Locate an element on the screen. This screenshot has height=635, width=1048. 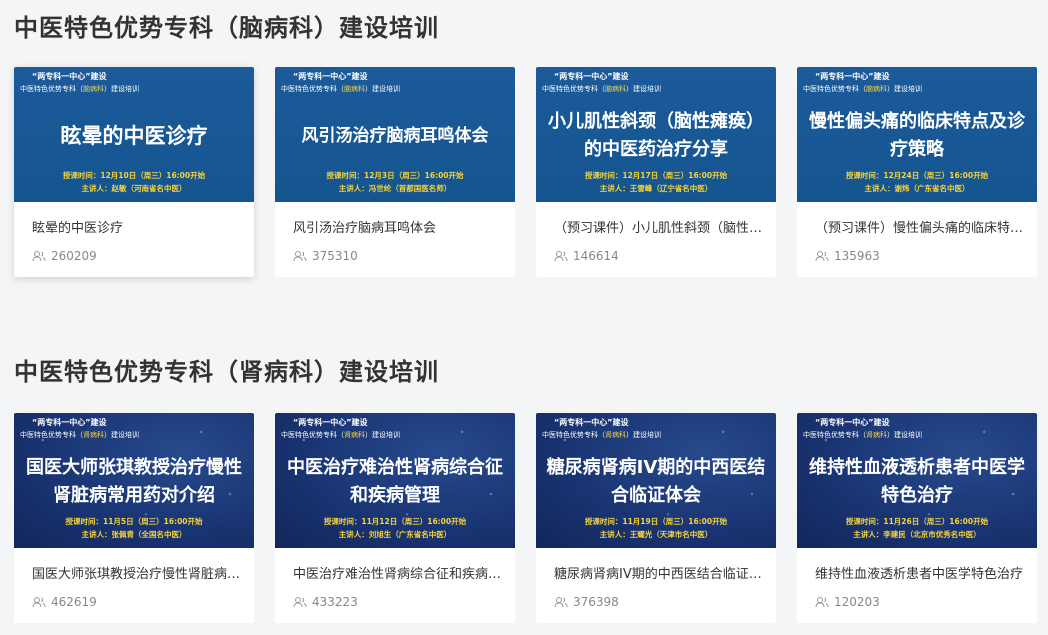
view-count: 135963 is located at coordinates (847, 256).